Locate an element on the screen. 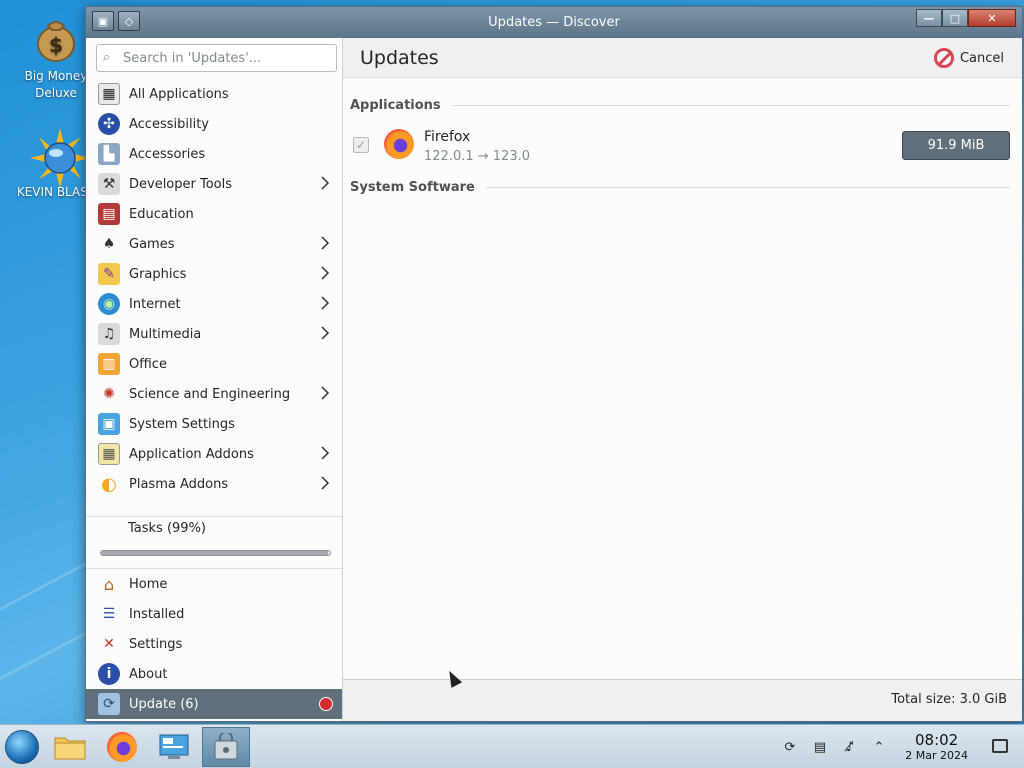  clock: 08:02 2 Mar 2024 is located at coordinates (936, 746).